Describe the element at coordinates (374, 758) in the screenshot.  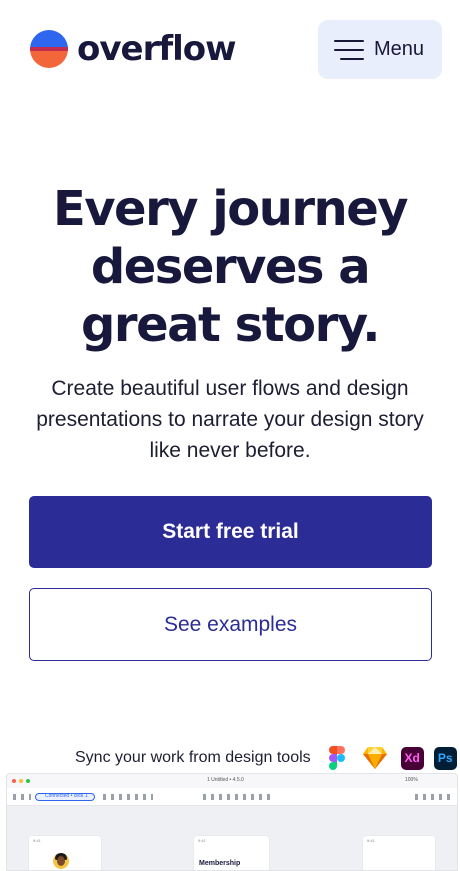
I see `sketch-icon` at that location.